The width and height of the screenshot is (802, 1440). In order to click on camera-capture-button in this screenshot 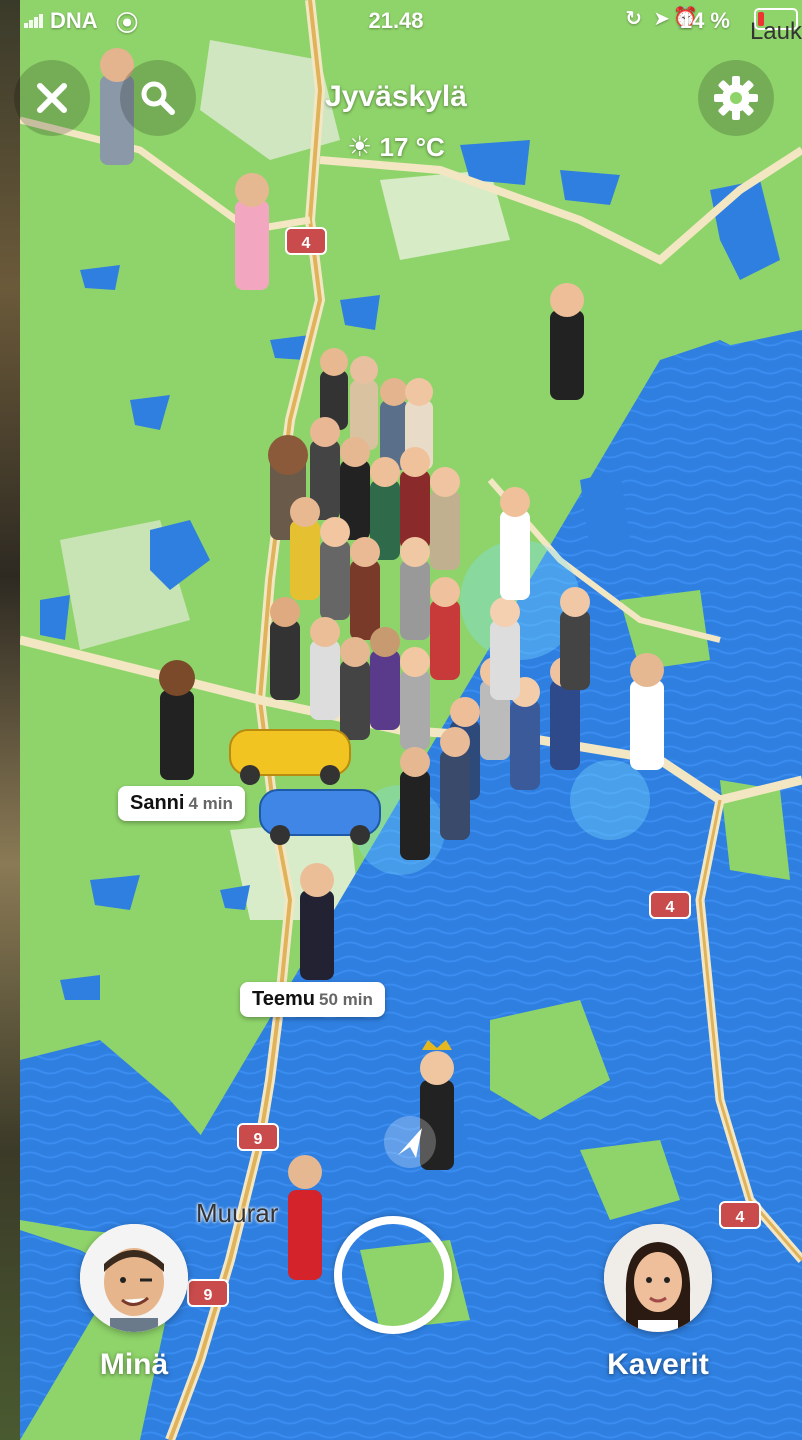, I will do `click(393, 1275)`.